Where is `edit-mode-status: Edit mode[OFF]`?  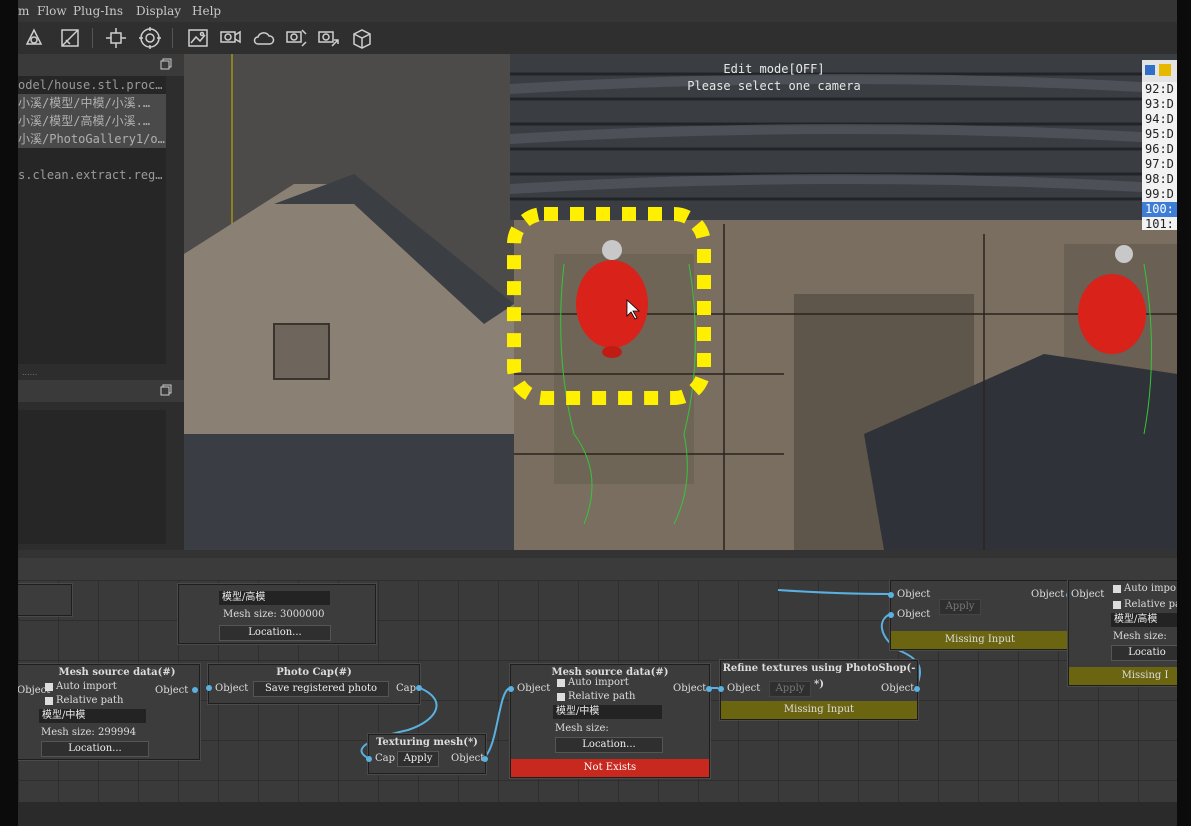
edit-mode-status: Edit mode[OFF] is located at coordinates (774, 69).